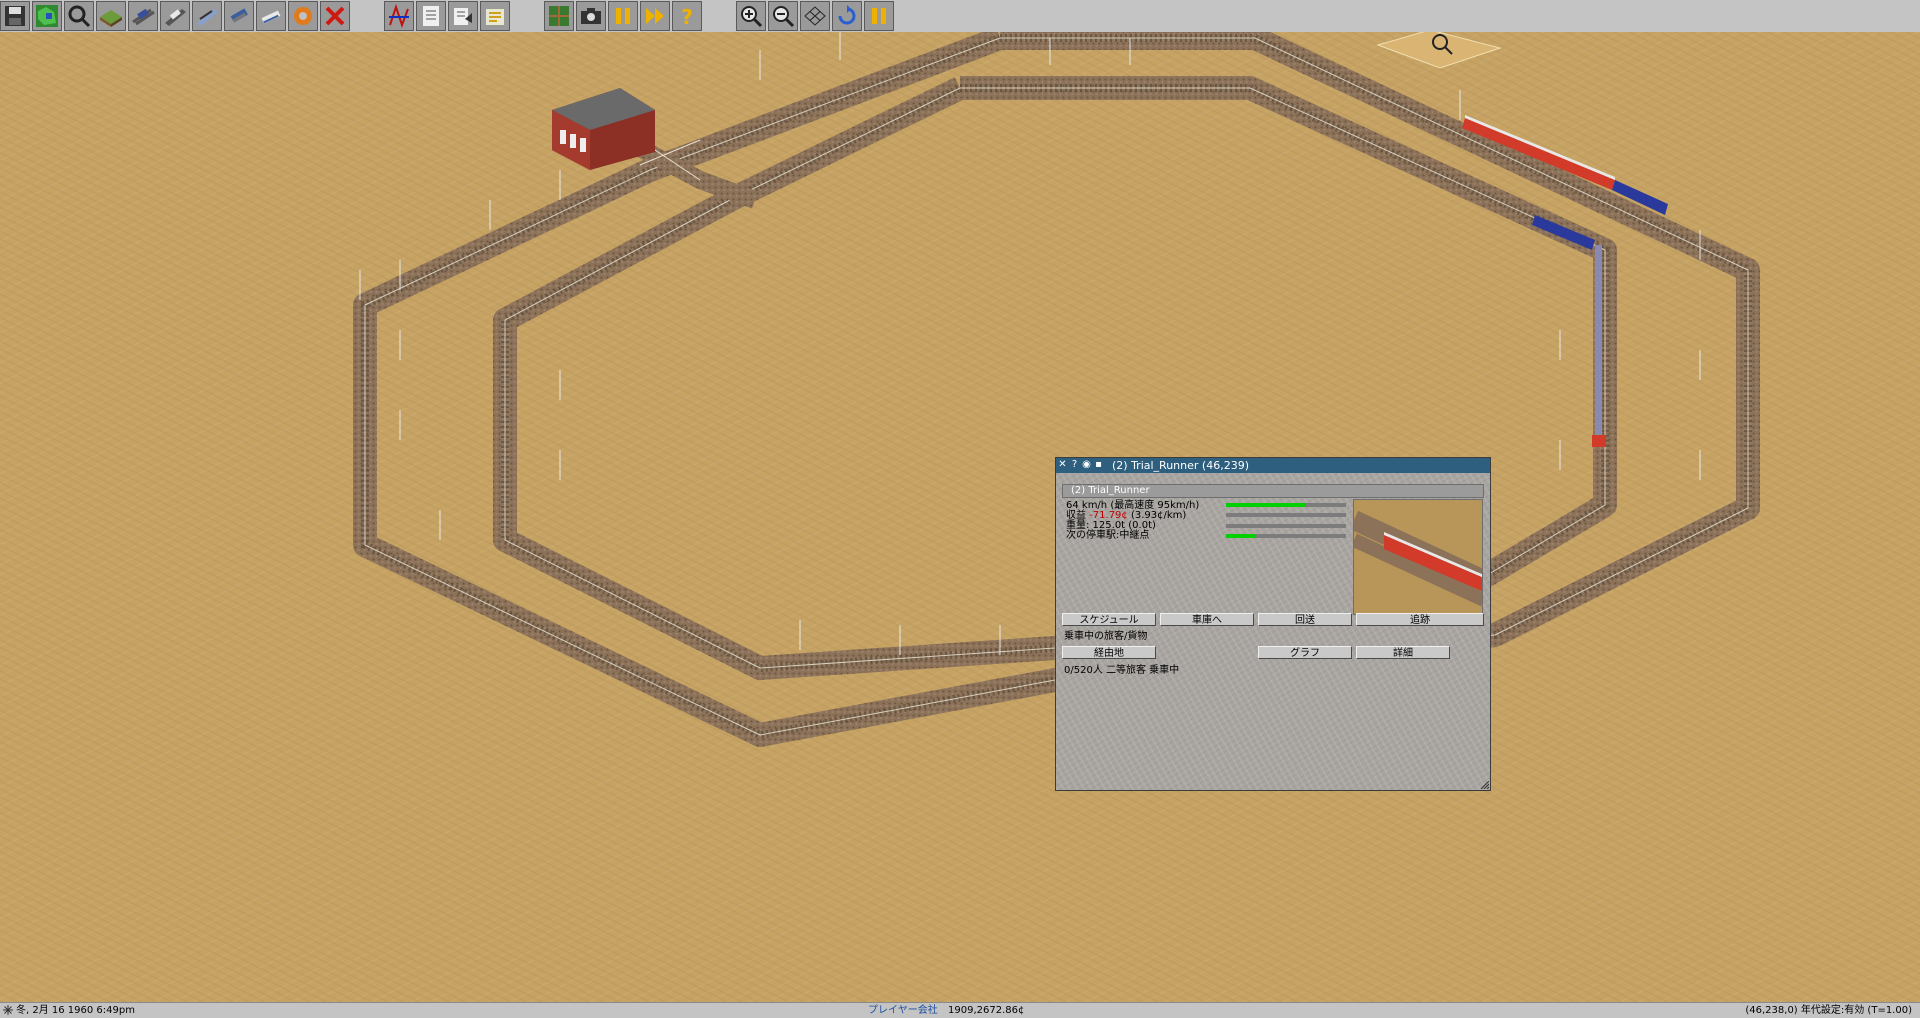 This screenshot has width=1920, height=1018. What do you see at coordinates (1286, 526) in the screenshot?
I see `weight-bar` at bounding box center [1286, 526].